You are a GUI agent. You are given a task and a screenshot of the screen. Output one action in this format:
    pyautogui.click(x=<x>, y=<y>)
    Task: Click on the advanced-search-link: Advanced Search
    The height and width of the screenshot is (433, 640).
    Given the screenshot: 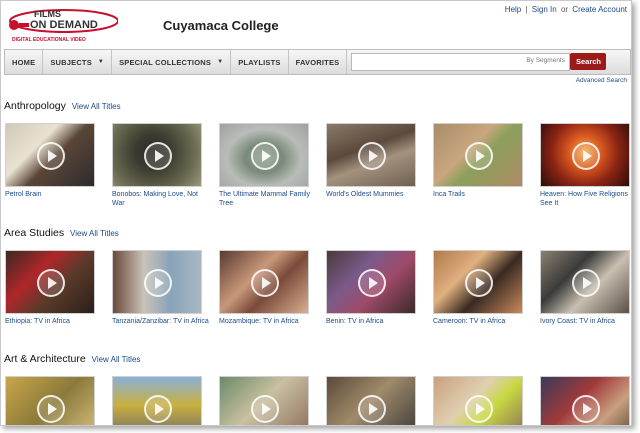 What is the action you would take?
    pyautogui.click(x=601, y=80)
    